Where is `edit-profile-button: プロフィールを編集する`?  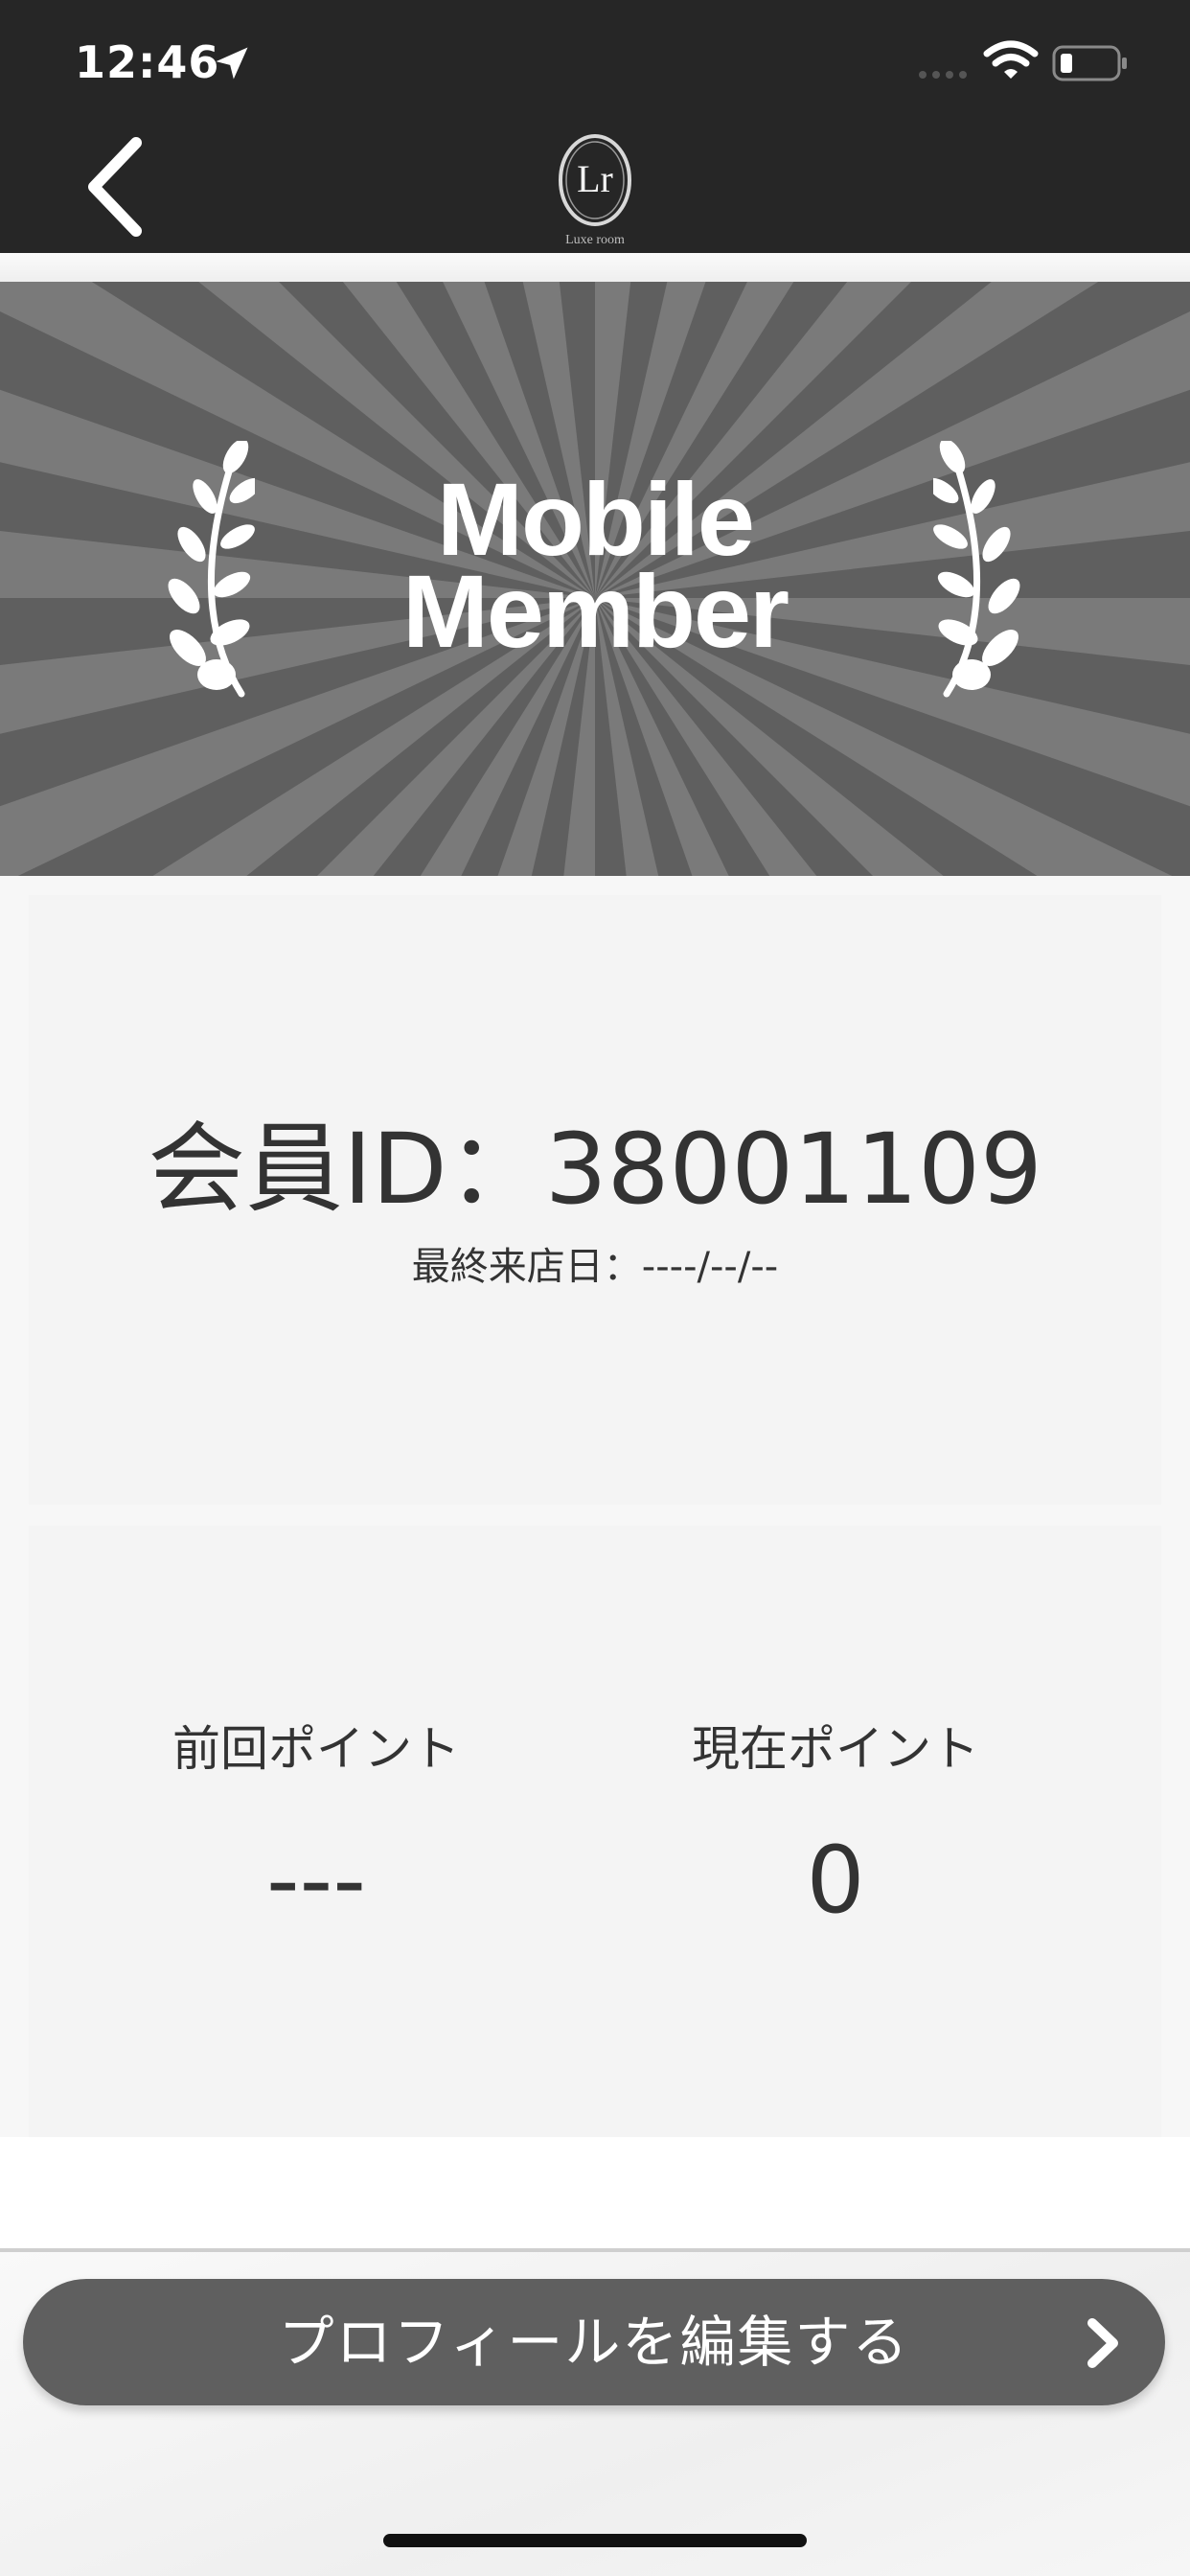
edit-profile-button: プロフィールを編集する is located at coordinates (594, 2342).